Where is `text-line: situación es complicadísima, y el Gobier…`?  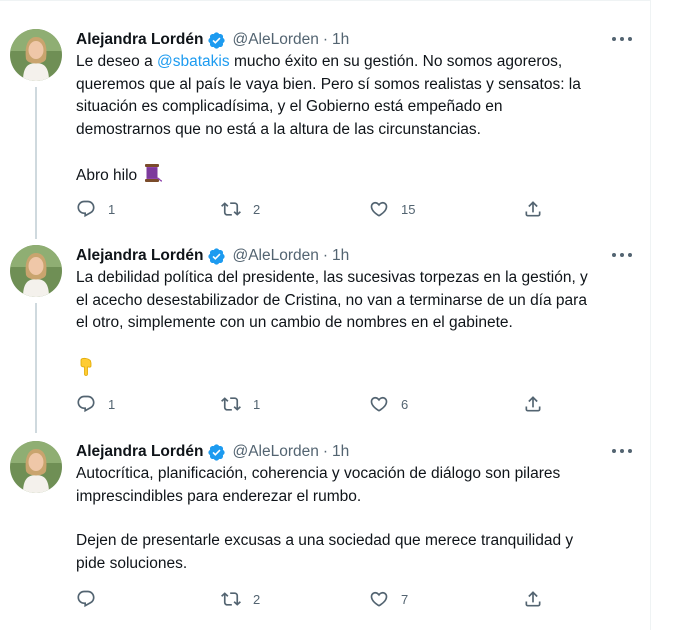 text-line: situación es complicadísima, y el Gobier… is located at coordinates (289, 106).